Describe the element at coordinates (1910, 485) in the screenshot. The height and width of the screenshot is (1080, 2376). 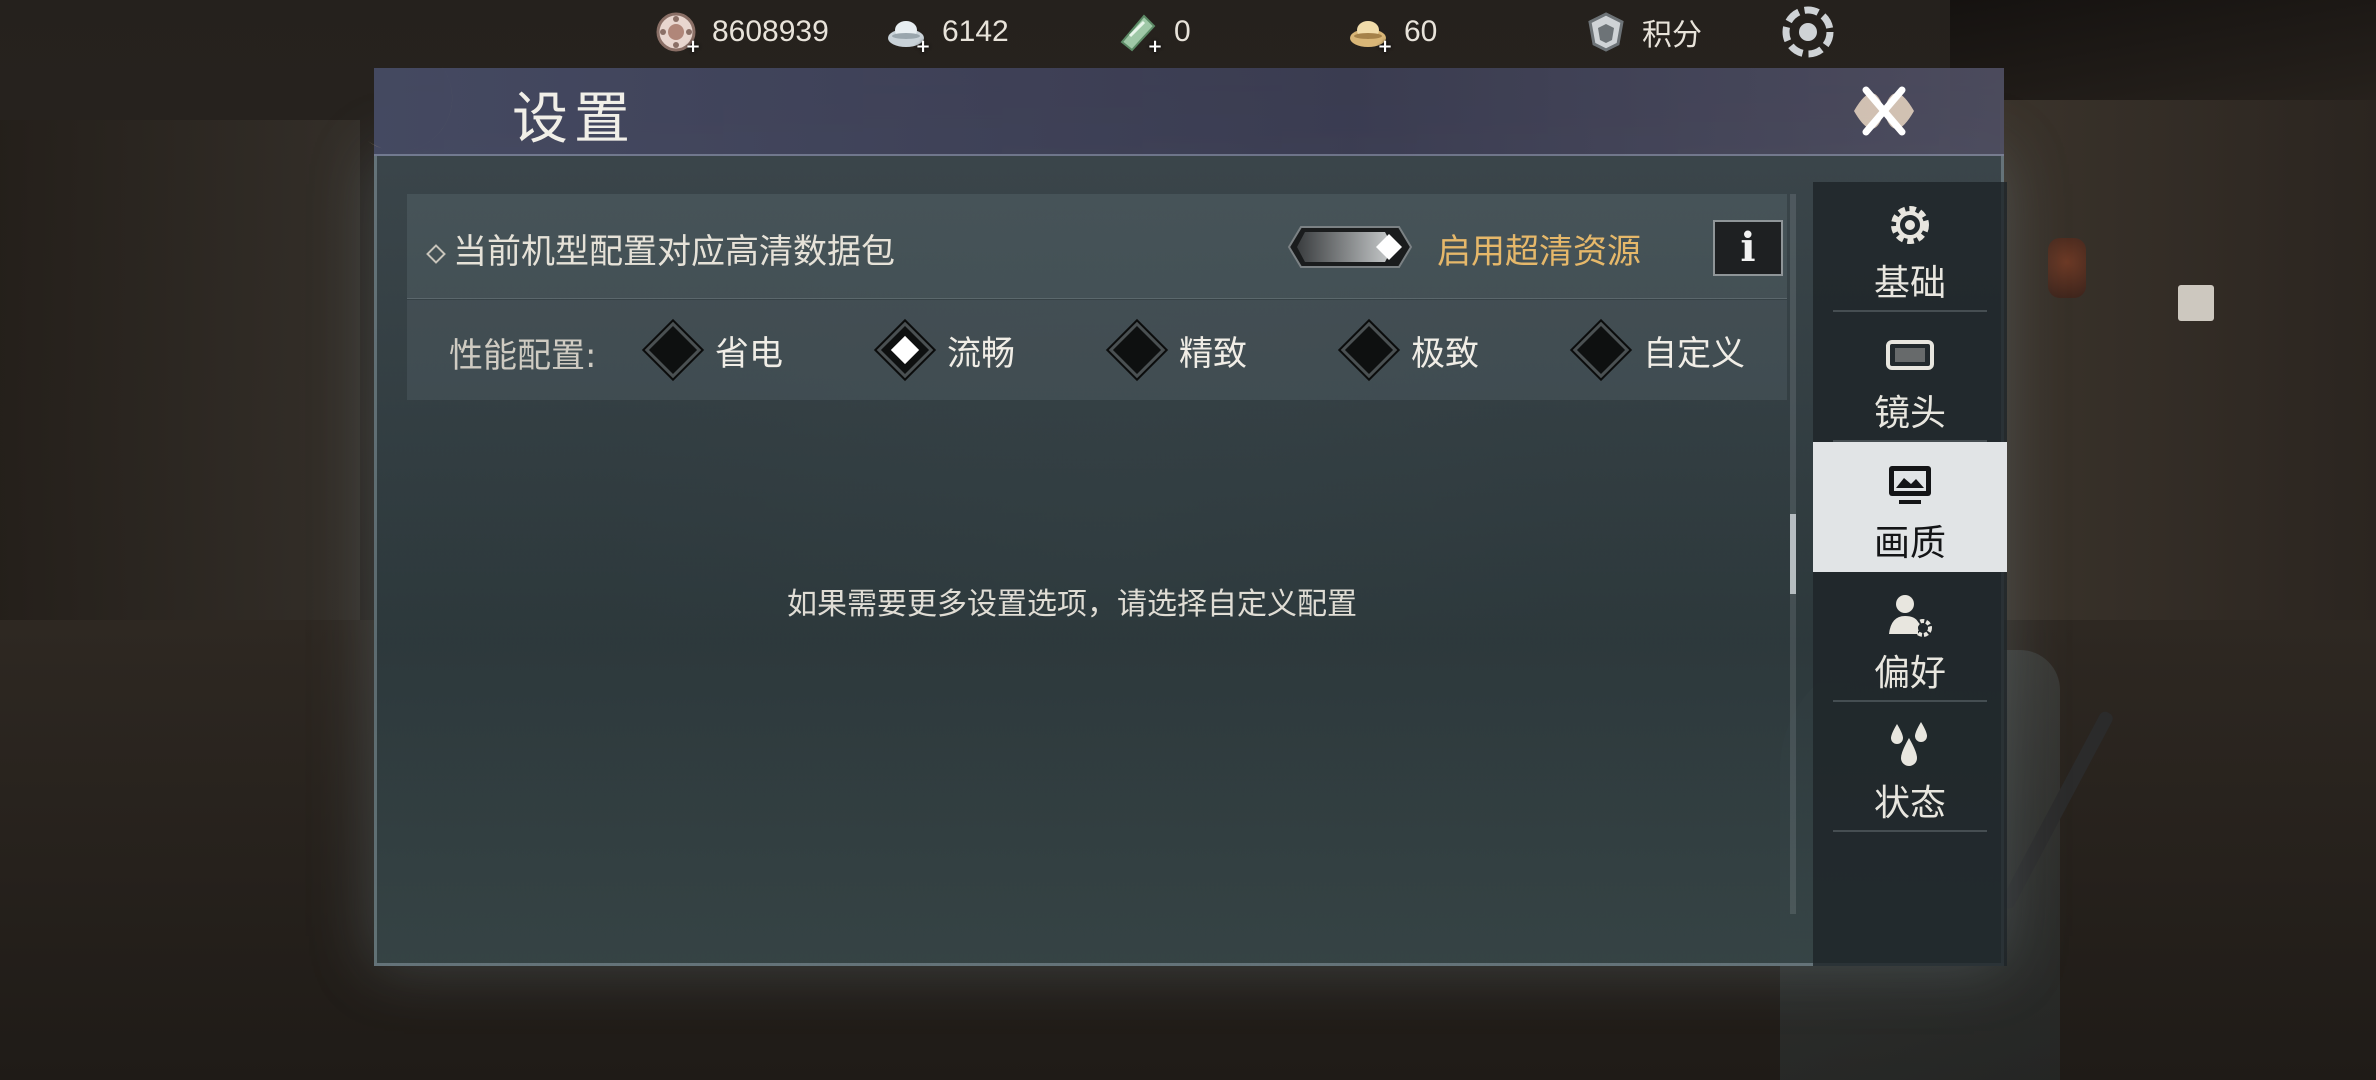
I see `monitor-icon` at that location.